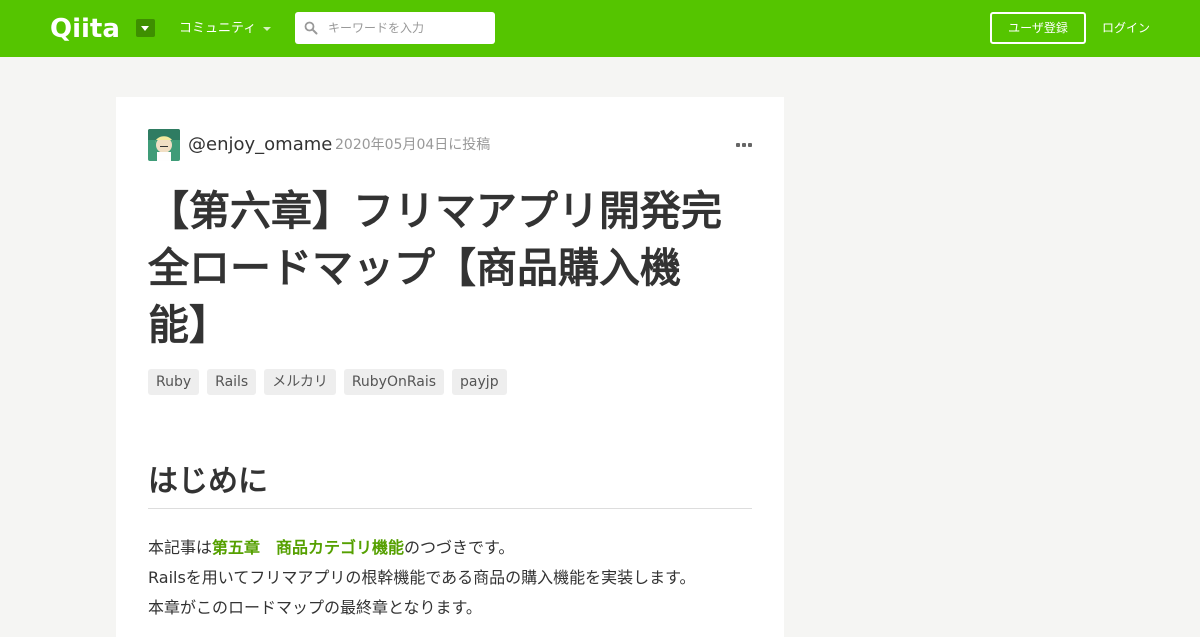  What do you see at coordinates (422, 577) in the screenshot?
I see `paragraph: Railsを用いてフリマアプリの根幹機能である商品の購入機能を実装します。` at bounding box center [422, 577].